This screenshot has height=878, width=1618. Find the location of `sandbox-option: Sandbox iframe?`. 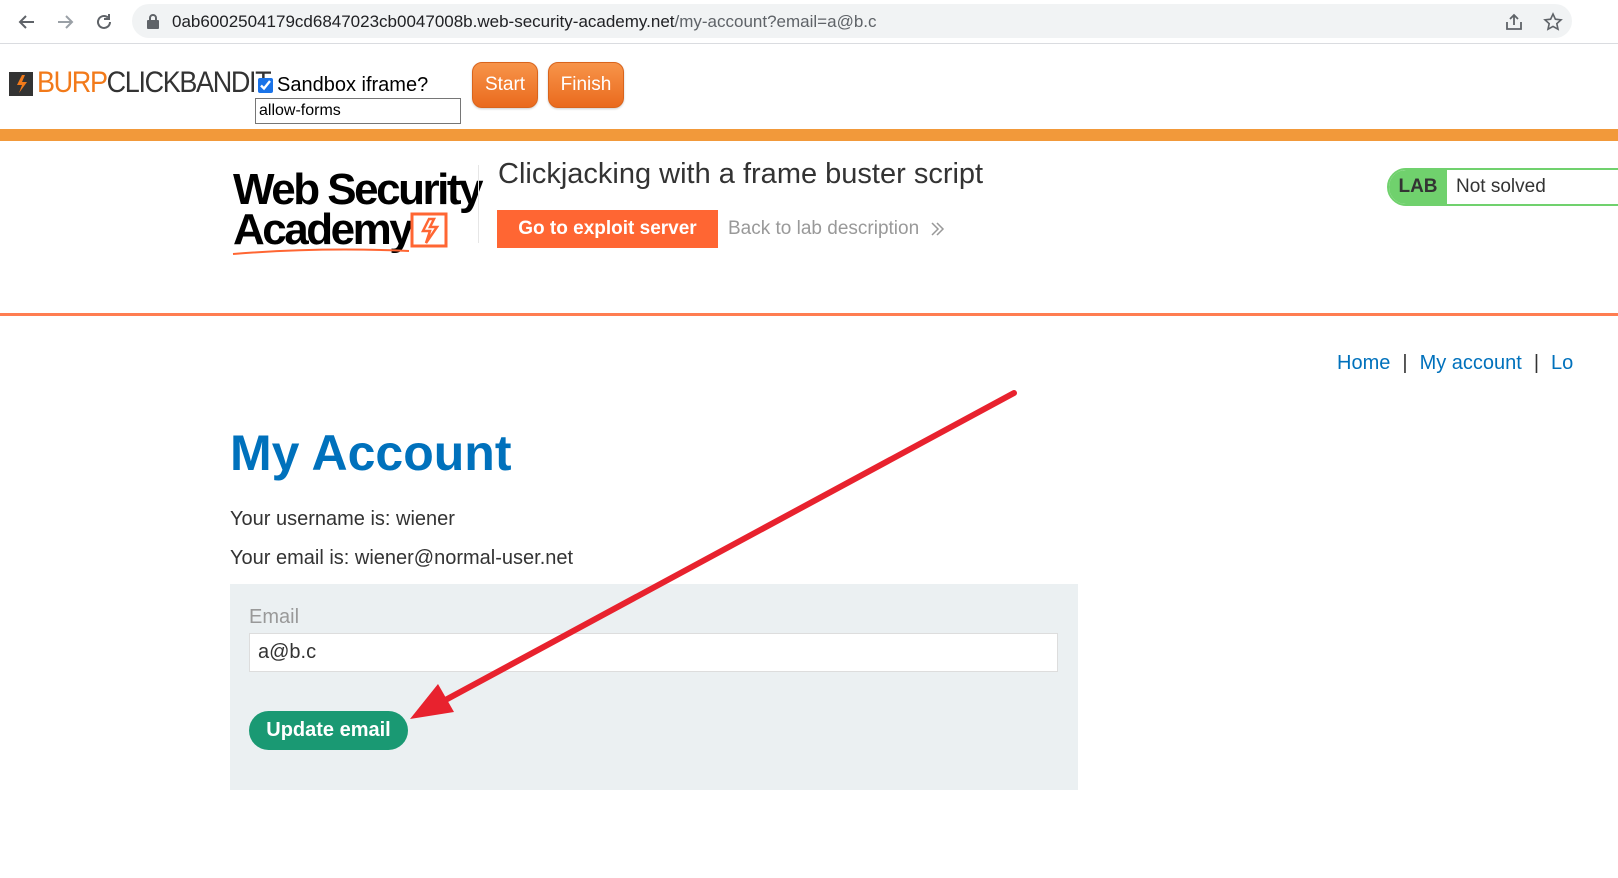

sandbox-option: Sandbox iframe? is located at coordinates (343, 85).